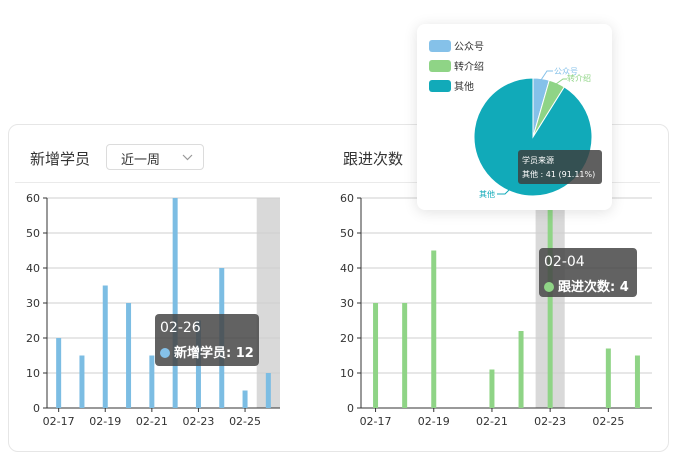 The width and height of the screenshot is (681, 465). Describe the element at coordinates (538, 160) in the screenshot. I see `pie-tooltip-title: 学员来源` at that location.